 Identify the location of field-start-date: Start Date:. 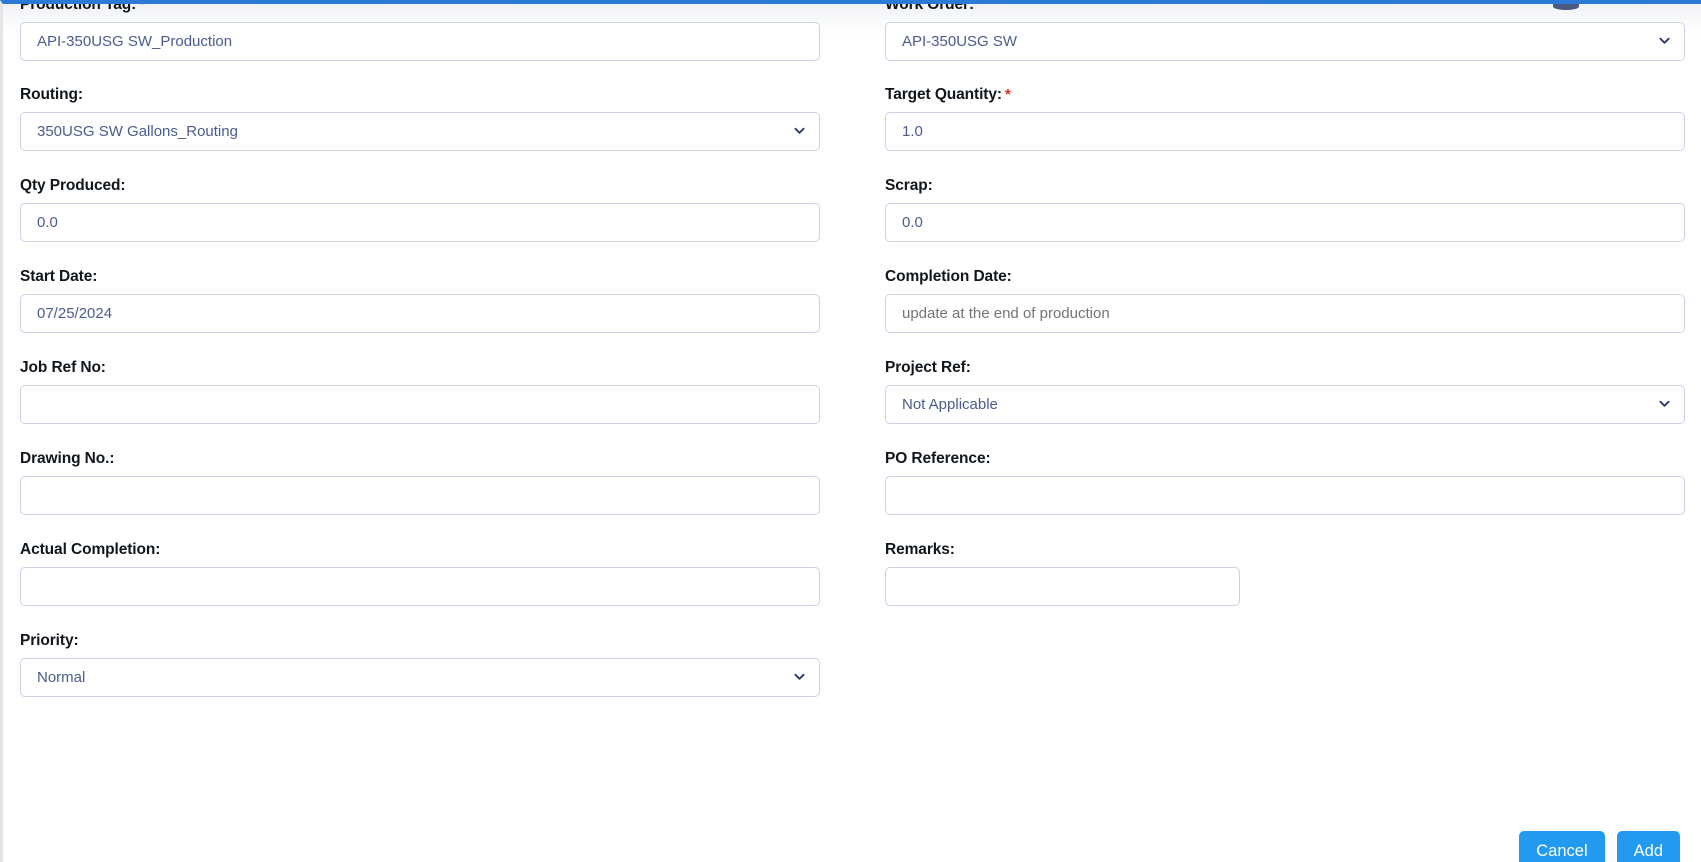
(420, 300).